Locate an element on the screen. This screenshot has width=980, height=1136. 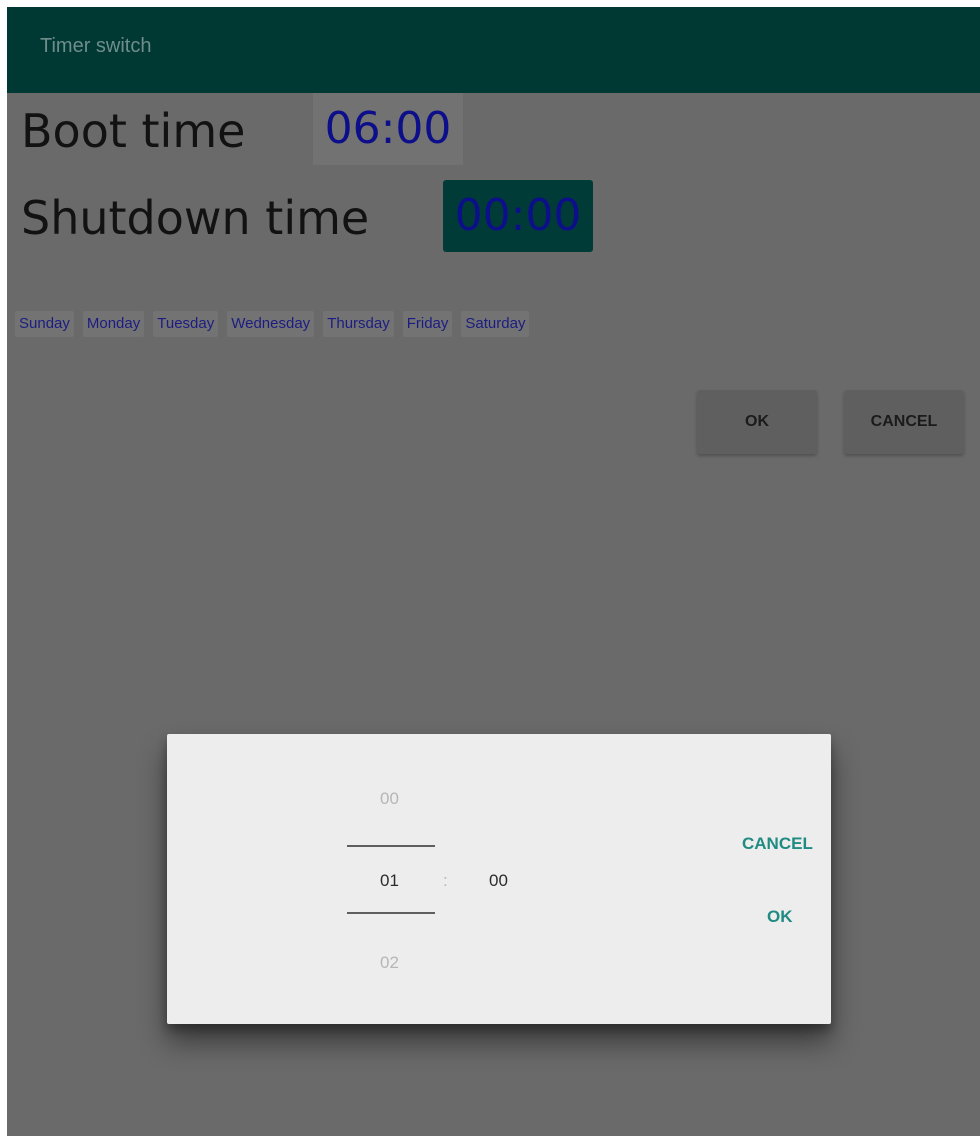
dialog-cancel-button: CANCEL is located at coordinates (777, 843).